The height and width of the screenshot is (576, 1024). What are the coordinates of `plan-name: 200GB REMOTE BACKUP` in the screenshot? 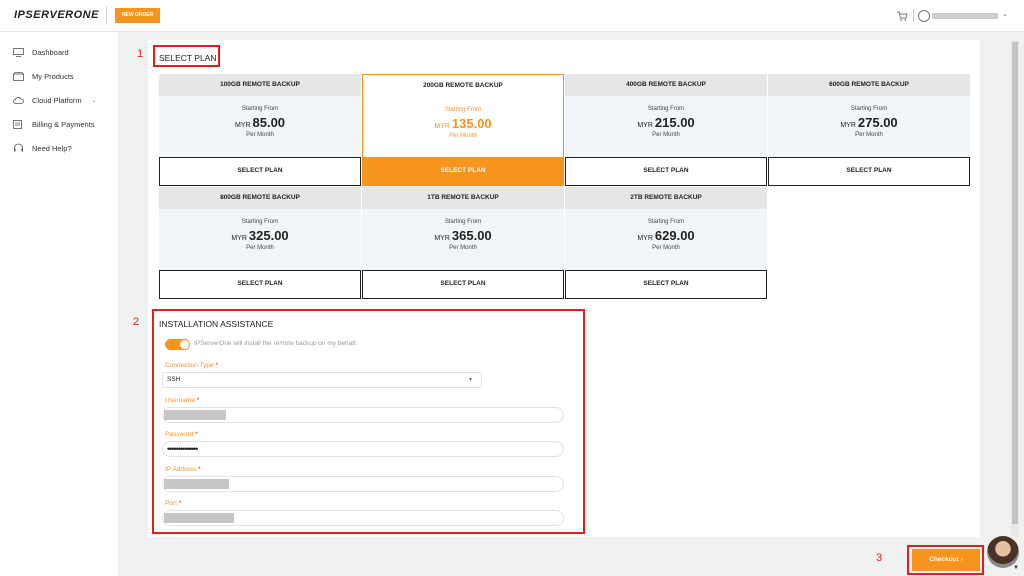 It's located at (463, 86).